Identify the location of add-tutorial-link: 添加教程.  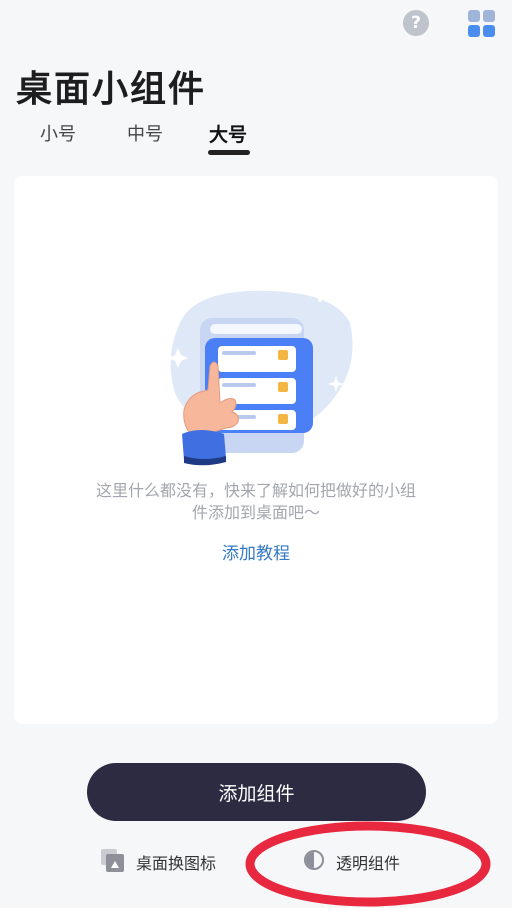
(256, 551).